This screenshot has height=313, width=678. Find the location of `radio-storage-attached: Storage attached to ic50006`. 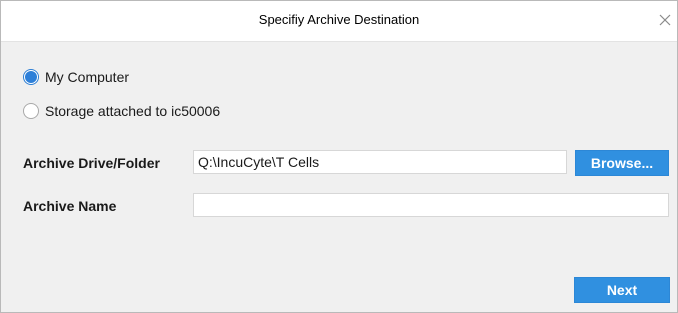

radio-storage-attached: Storage attached to ic50006 is located at coordinates (121, 111).